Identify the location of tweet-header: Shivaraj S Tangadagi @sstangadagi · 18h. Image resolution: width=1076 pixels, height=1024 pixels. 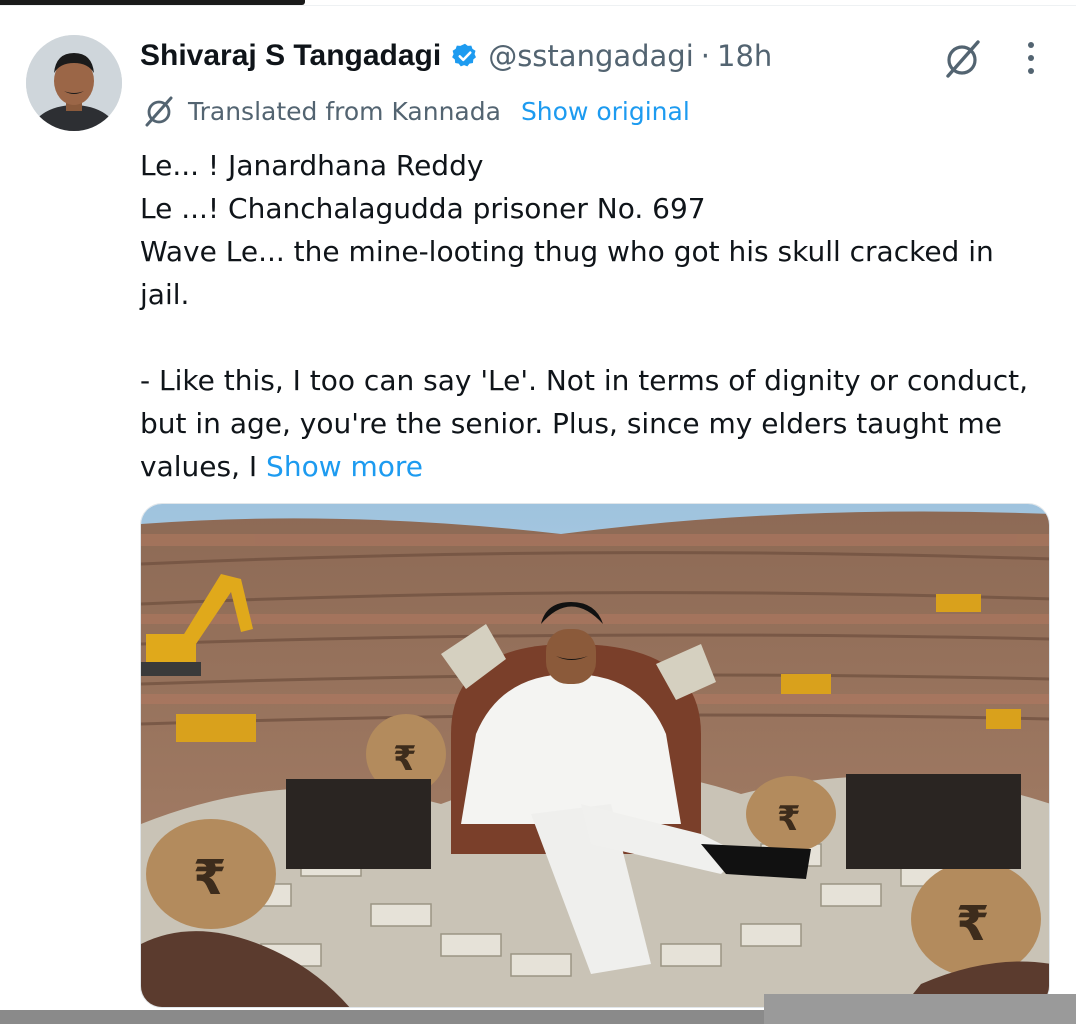
(456, 56).